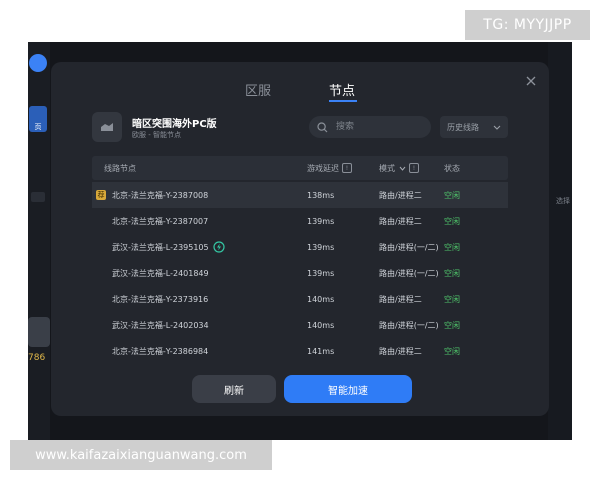 The width and height of the screenshot is (600, 480). What do you see at coordinates (300, 325) in the screenshot?
I see `table-row: 武汉-法兰克福-L-2402034 140ms 路由/进程(一/二) 空闲` at bounding box center [300, 325].